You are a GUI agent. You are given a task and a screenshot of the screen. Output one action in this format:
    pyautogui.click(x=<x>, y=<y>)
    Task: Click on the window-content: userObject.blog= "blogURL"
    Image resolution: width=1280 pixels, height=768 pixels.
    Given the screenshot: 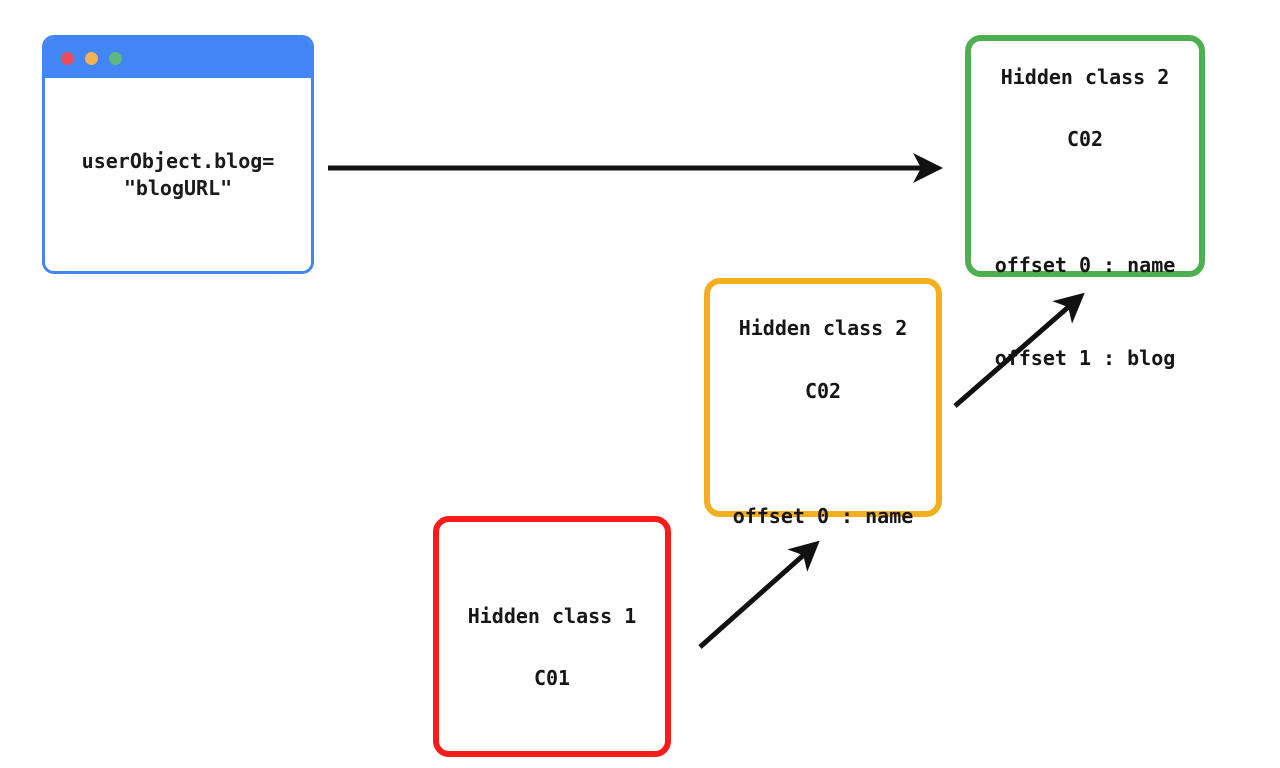 What is the action you would take?
    pyautogui.click(x=178, y=174)
    